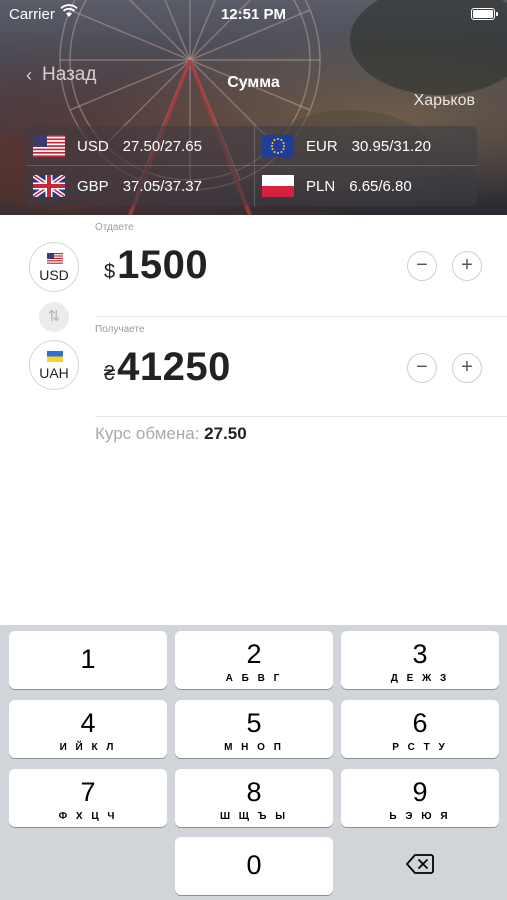  What do you see at coordinates (88, 723) in the screenshot?
I see `key-digit: 4` at bounding box center [88, 723].